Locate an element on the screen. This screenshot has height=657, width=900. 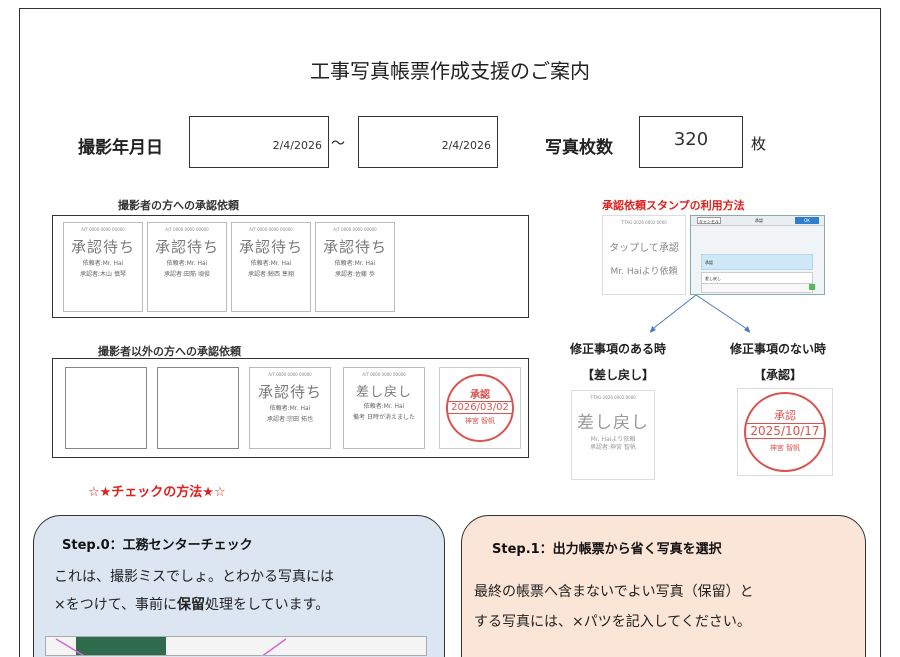
step0-text-part: 処理をしています。 is located at coordinates (267, 605).